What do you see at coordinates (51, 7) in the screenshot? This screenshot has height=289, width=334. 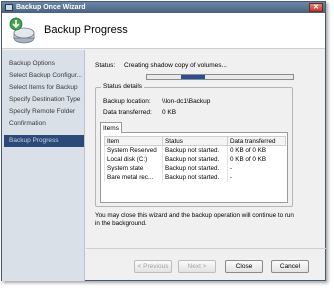 I see `window-title: Backup Once Wizard` at bounding box center [51, 7].